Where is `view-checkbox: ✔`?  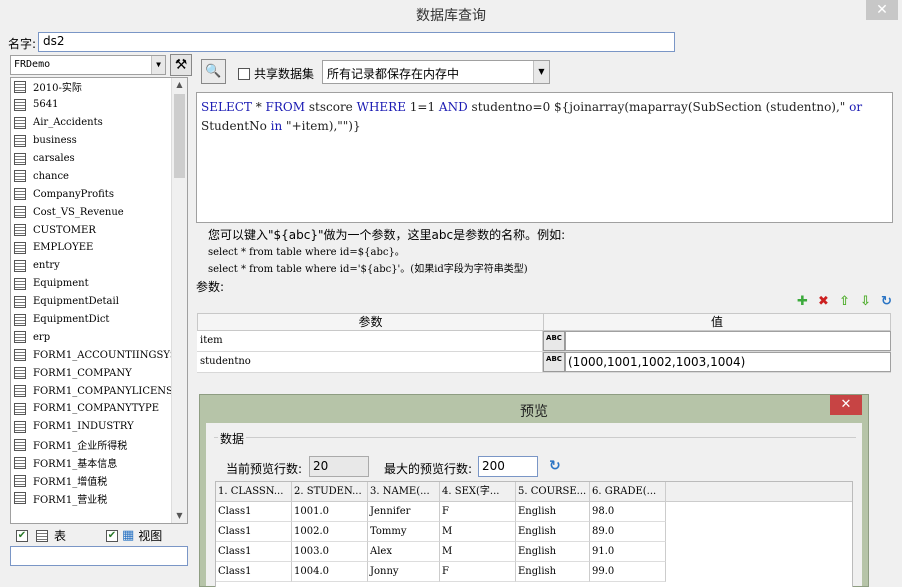
view-checkbox: ✔ is located at coordinates (112, 535).